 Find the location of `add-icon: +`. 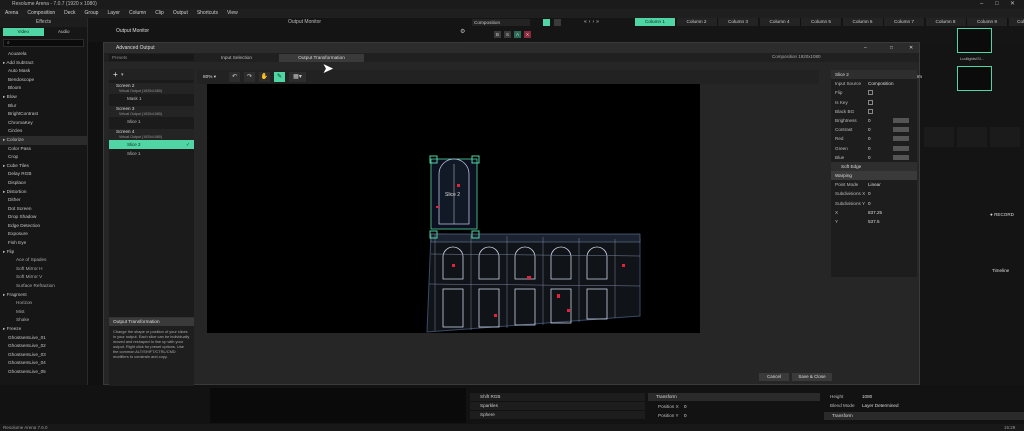

add-icon: + is located at coordinates (115, 74).